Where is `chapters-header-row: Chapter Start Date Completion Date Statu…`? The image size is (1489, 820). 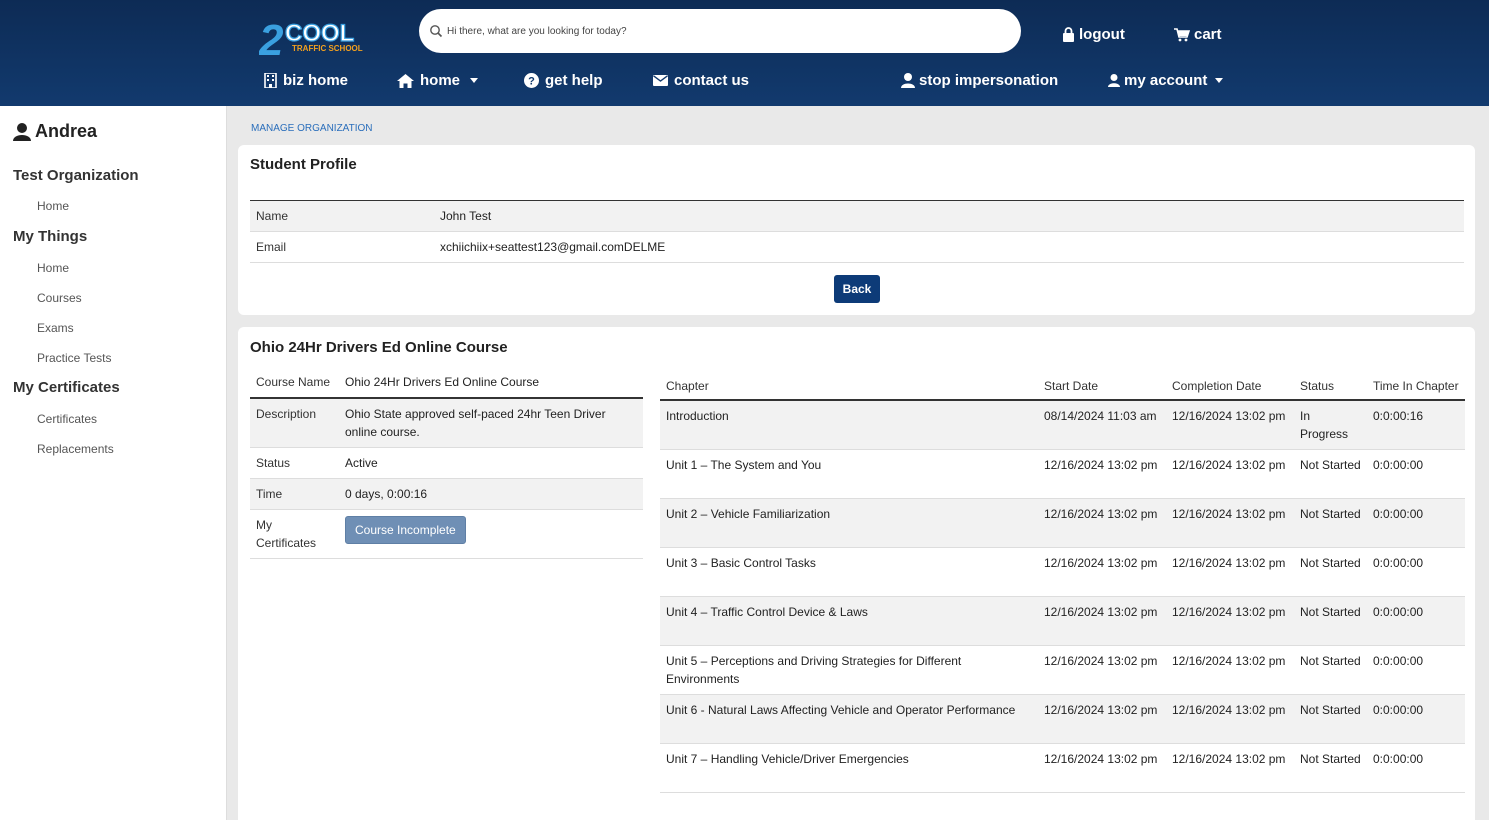
chapters-header-row: Chapter Start Date Completion Date Statu… is located at coordinates (1062, 387).